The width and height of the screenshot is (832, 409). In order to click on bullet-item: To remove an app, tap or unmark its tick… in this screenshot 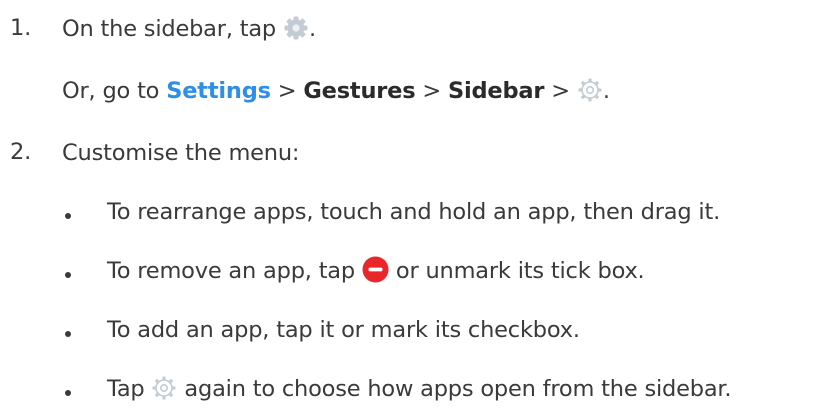, I will do `click(376, 271)`.